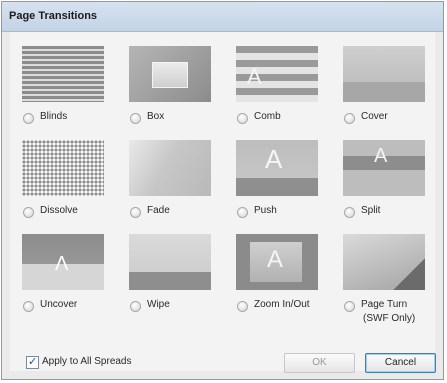 This screenshot has height=383, width=447. I want to click on split-label: Split, so click(371, 210).